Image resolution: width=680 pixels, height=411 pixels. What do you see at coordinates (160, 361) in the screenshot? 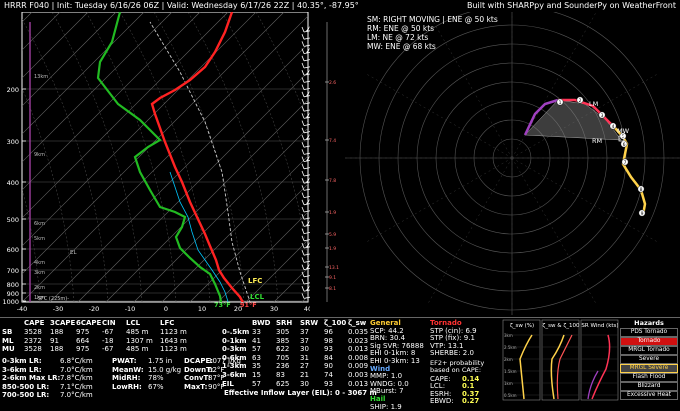
I see `thermo-cell: 1.75 in` at bounding box center [160, 361].